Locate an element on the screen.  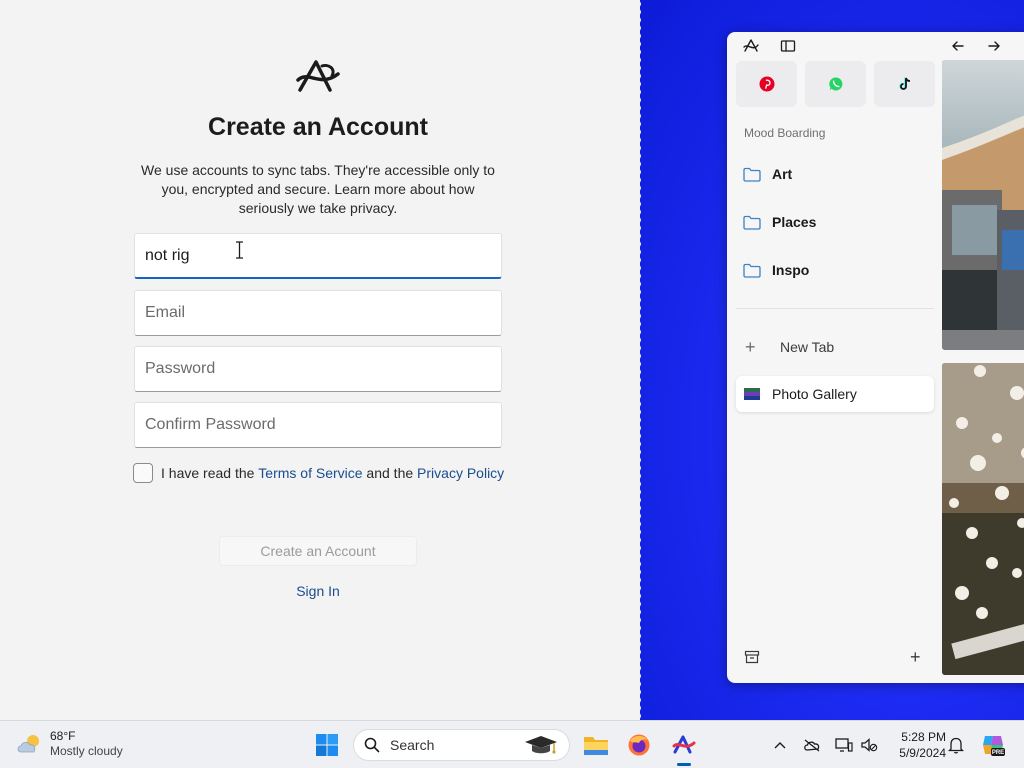
tab-label: Photo Gallery is located at coordinates (814, 394).